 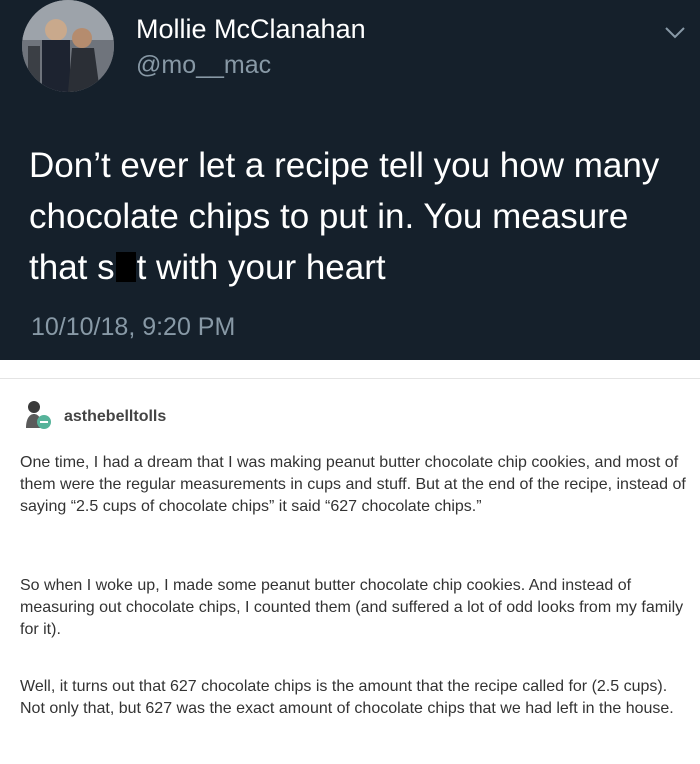 What do you see at coordinates (203, 65) in the screenshot?
I see `user-handle: @mo__mac` at bounding box center [203, 65].